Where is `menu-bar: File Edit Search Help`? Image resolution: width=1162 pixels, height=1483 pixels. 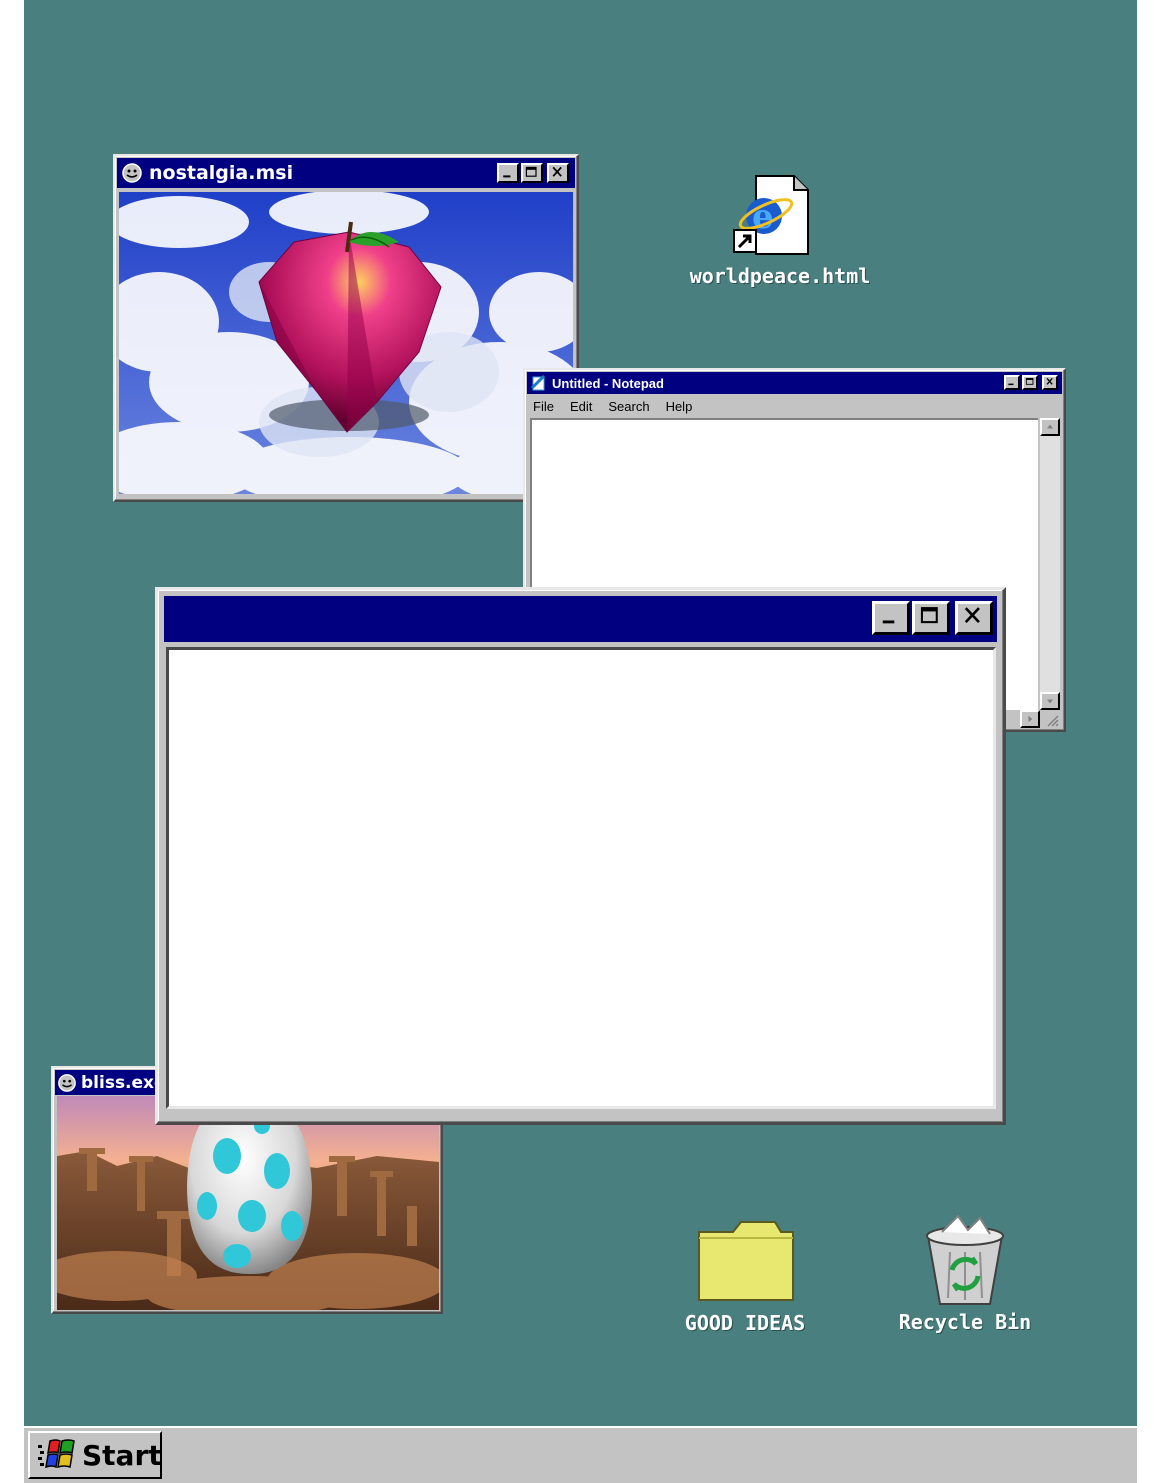
menu-bar: File Edit Search Help is located at coordinates (620, 406).